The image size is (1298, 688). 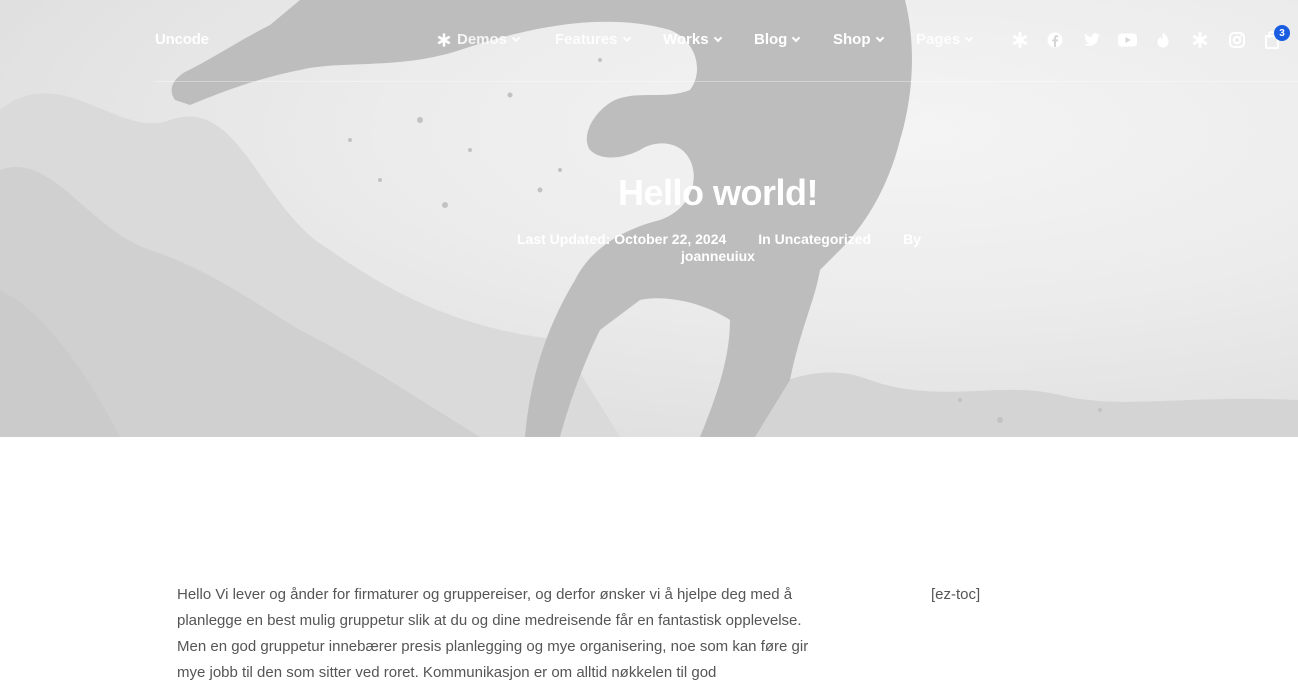 I want to click on cart-count-badge: 3, so click(x=1282, y=33).